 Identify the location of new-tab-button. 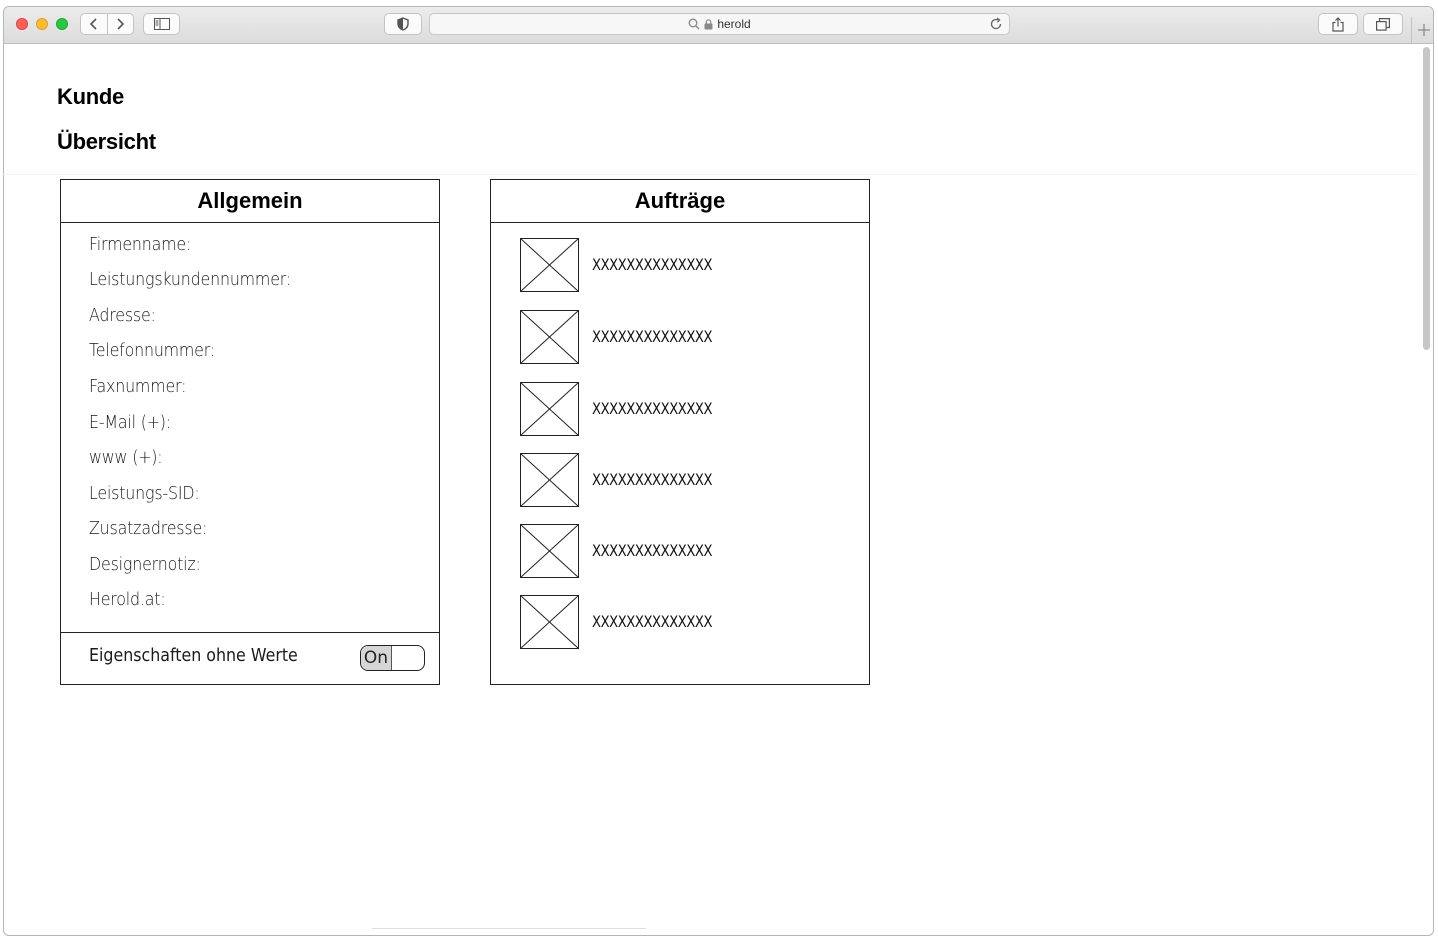
(1422, 30).